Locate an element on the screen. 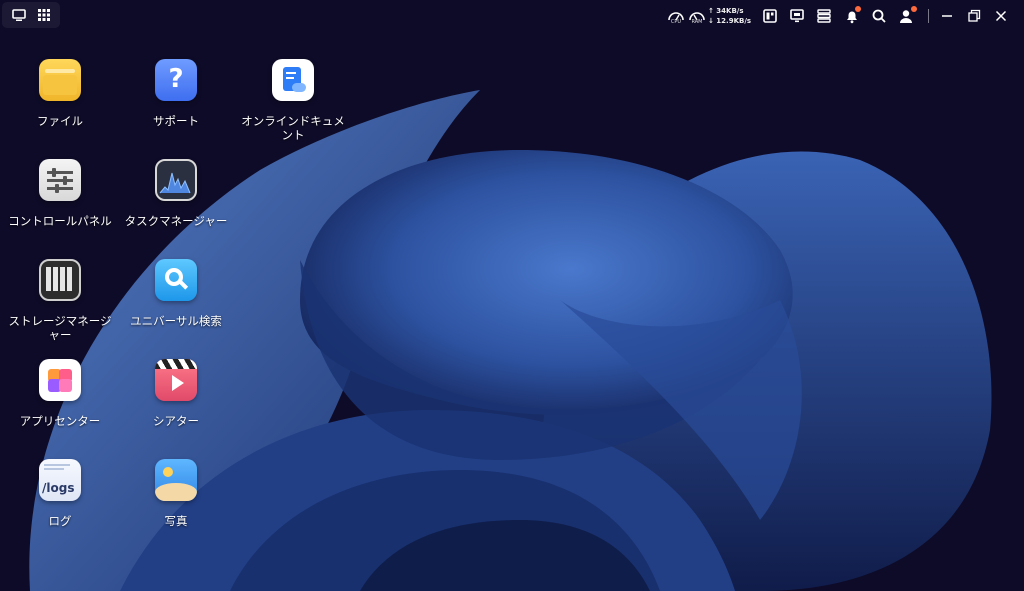 Image resolution: width=1024 pixels, height=591 pixels. desktop-item-control-panel: コントロールパネル is located at coordinates (60, 193).